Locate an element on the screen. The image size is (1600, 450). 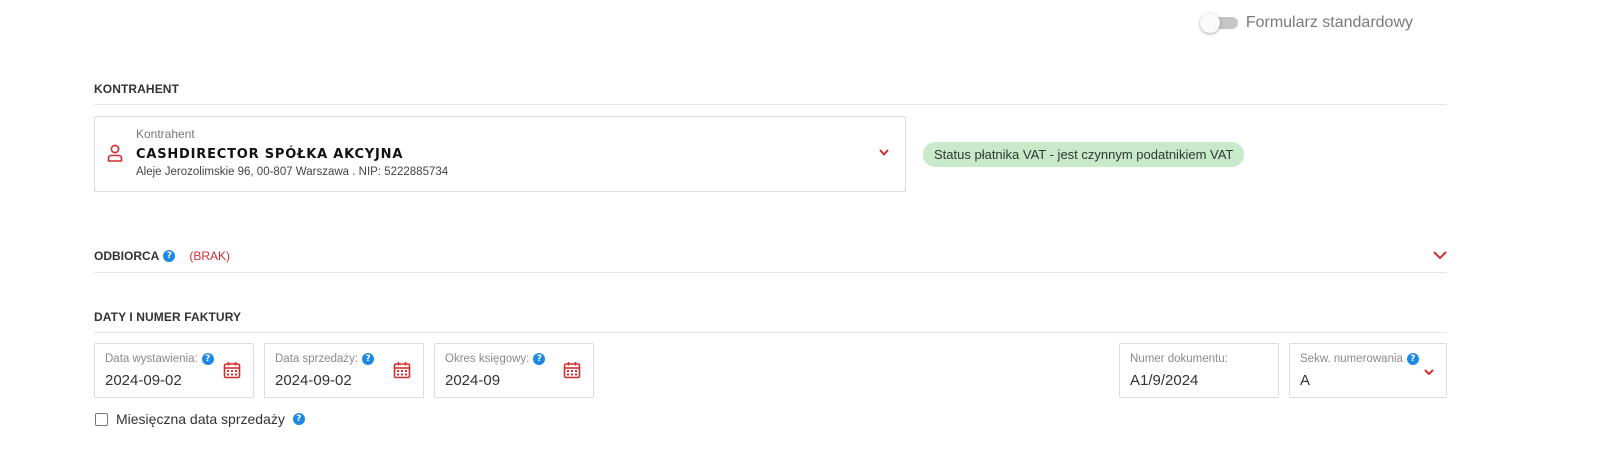
contractor-field-label: Kontrahent is located at coordinates (165, 134).